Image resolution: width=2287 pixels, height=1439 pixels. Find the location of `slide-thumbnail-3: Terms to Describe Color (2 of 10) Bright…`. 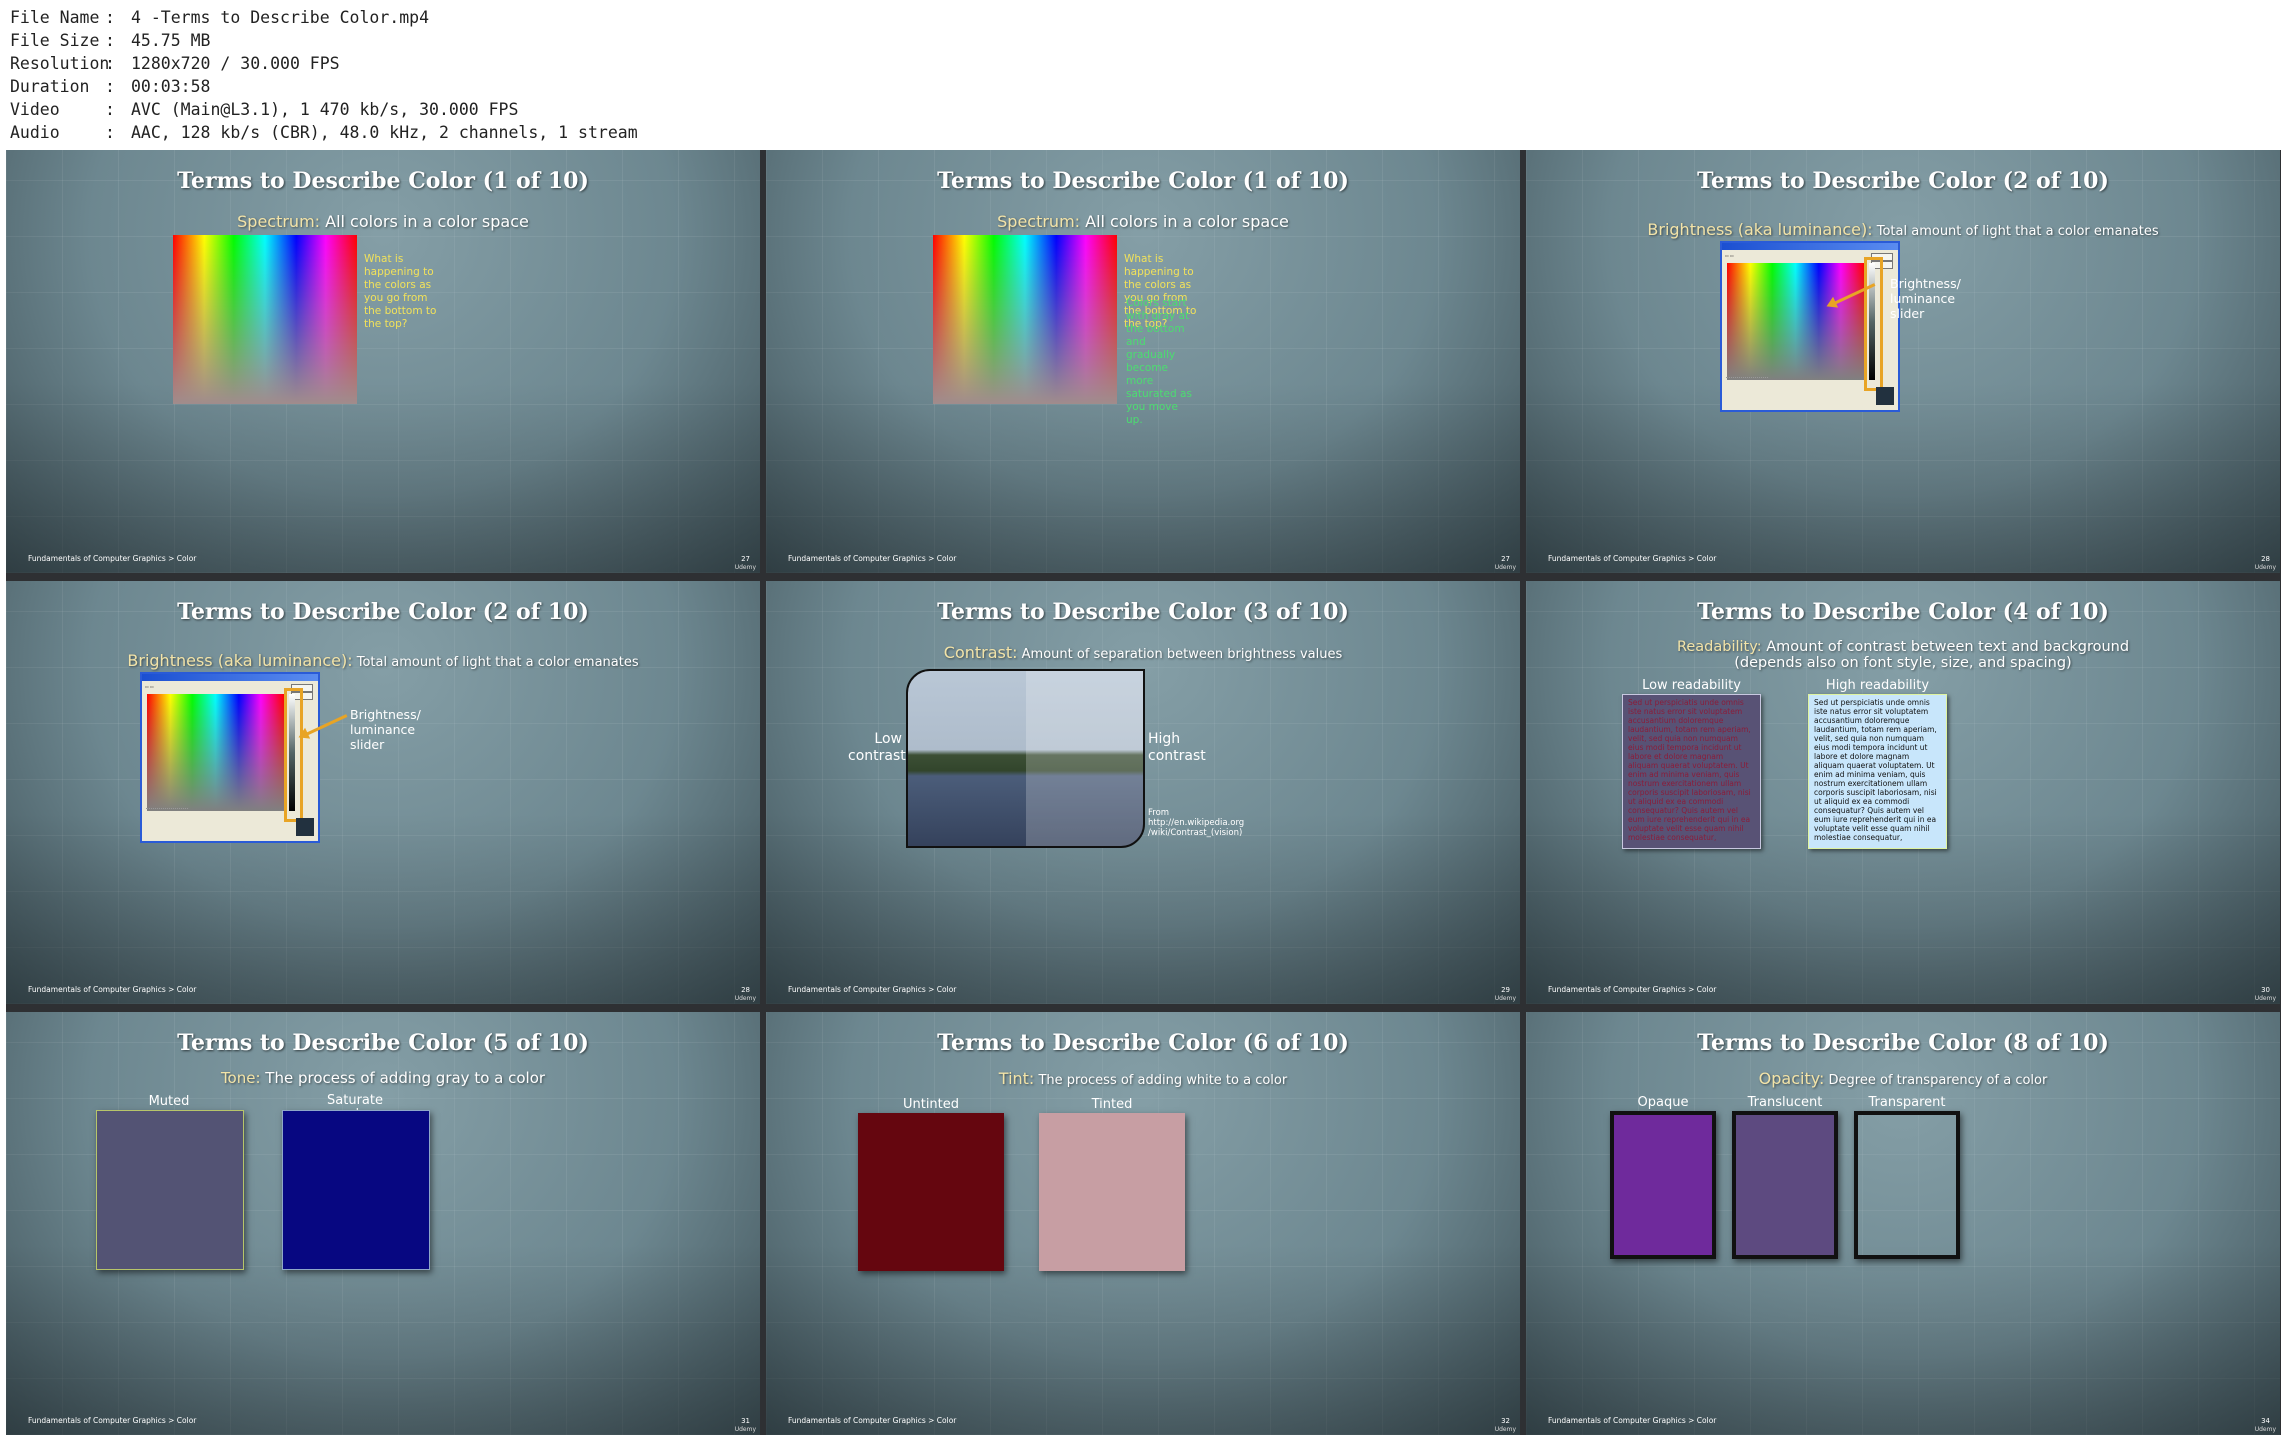

slide-thumbnail-3: Terms to Describe Color (2 of 10) Bright… is located at coordinates (1903, 361).